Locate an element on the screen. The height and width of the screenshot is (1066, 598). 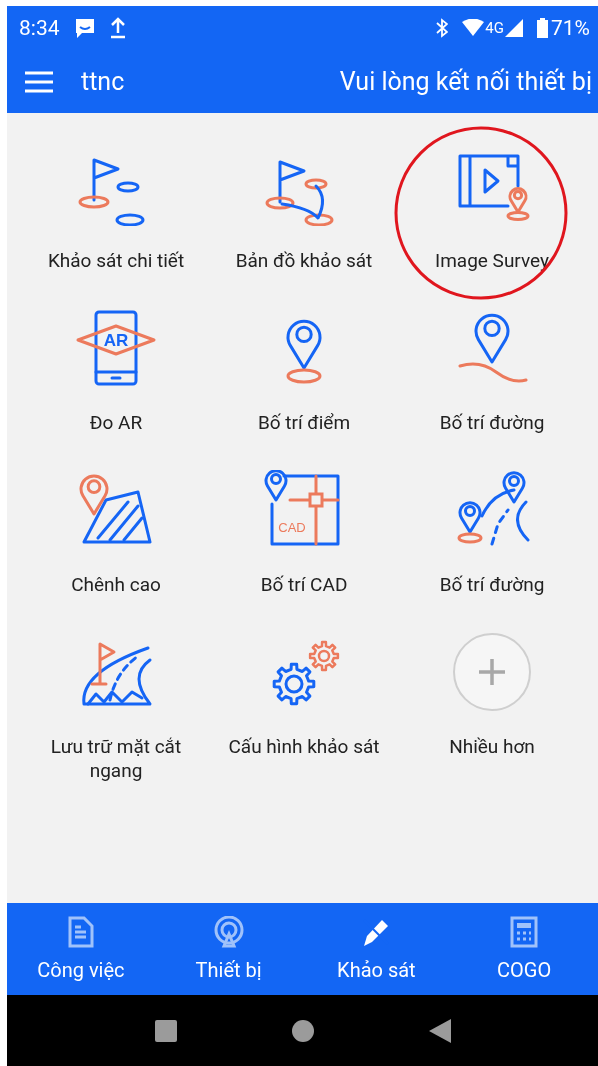
feature-label: Bản đồ khảo sát is located at coordinates (304, 261).